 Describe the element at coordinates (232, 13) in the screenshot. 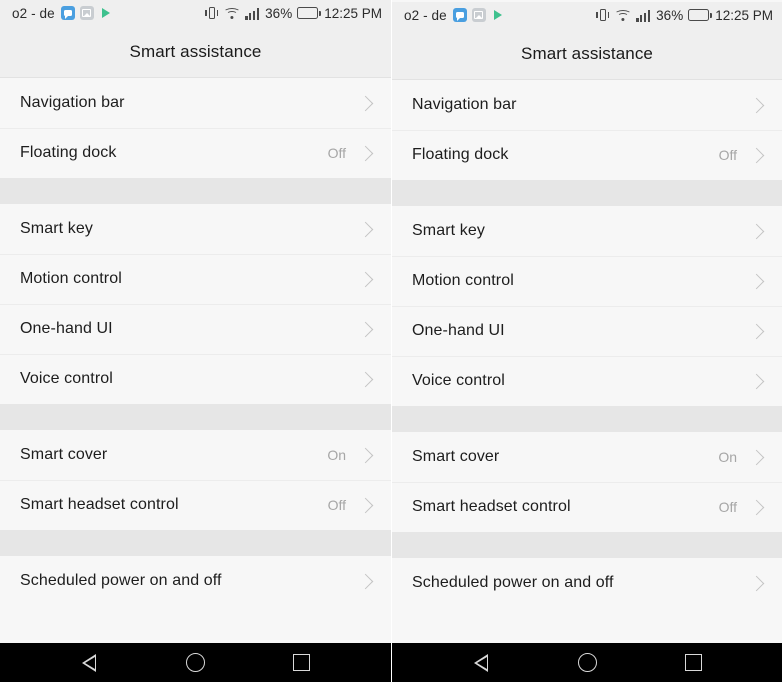

I see `wifi-icon` at that location.